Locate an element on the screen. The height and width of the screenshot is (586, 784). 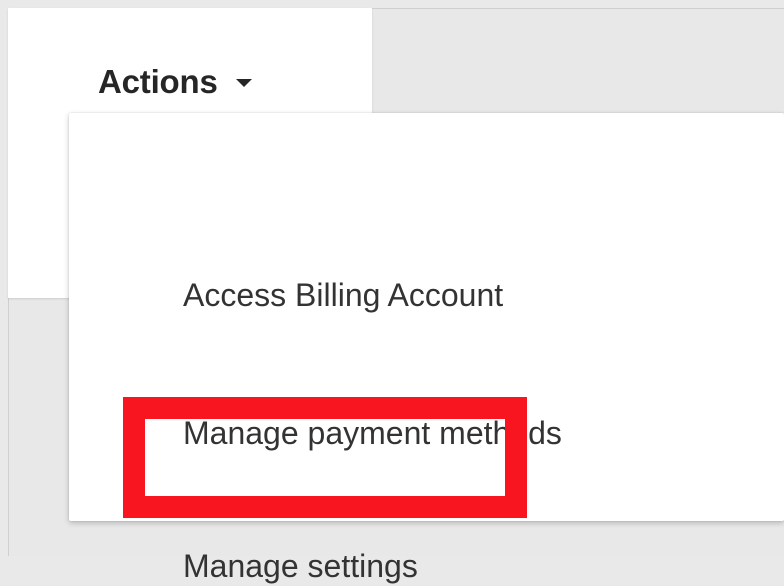
menu-item-manage-settings: Manage settings is located at coordinates (300, 566).